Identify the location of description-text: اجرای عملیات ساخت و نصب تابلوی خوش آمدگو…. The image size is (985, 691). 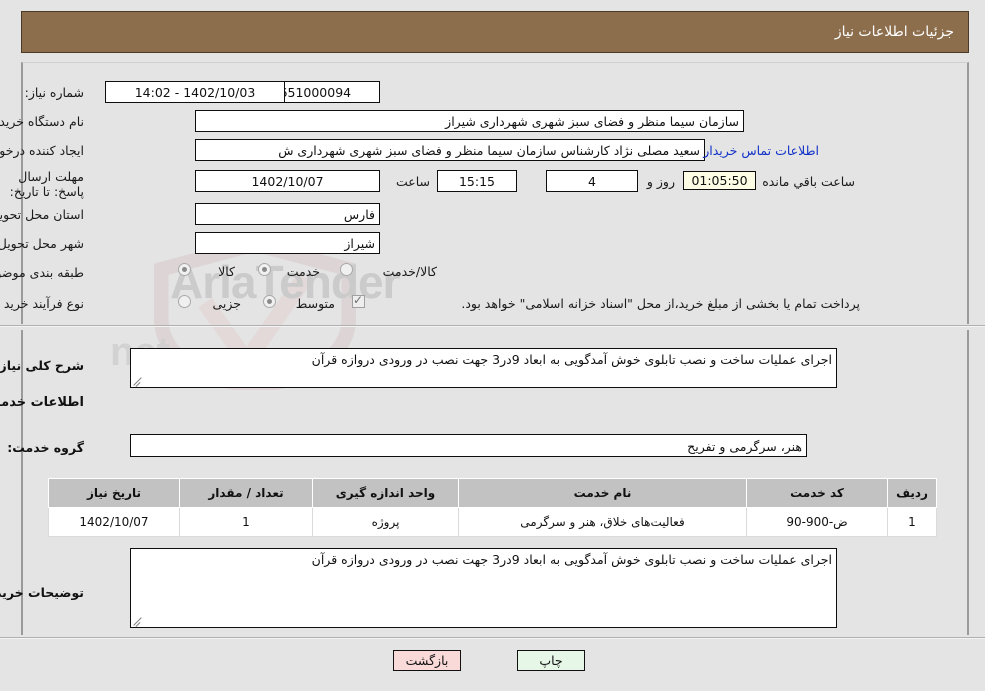
(571, 359).